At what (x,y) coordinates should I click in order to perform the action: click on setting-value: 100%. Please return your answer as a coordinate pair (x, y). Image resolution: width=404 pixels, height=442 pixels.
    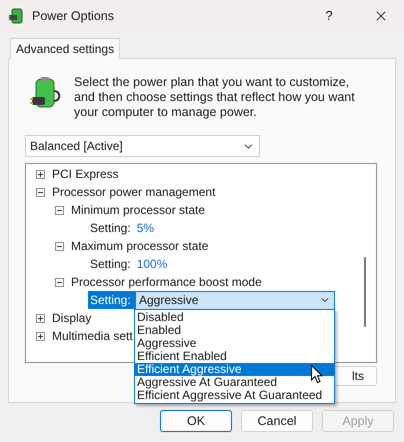
    Looking at the image, I should click on (152, 264).